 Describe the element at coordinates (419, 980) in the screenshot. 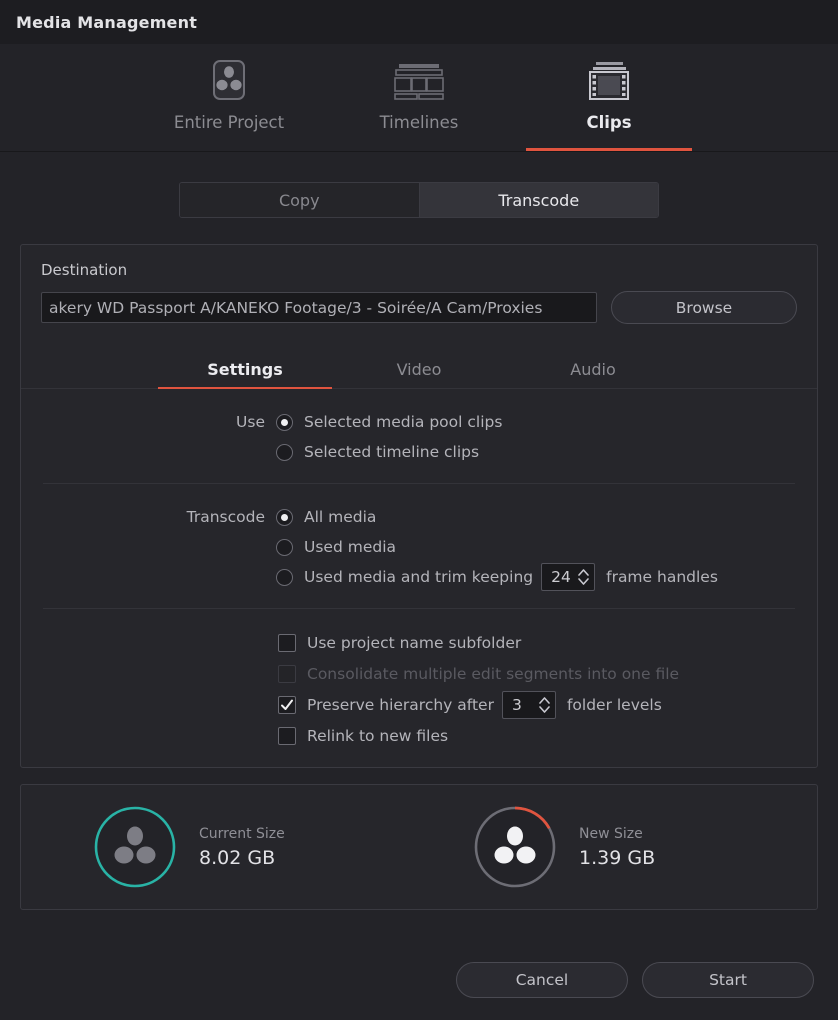

I see `dialog-footer: Cancel Start` at that location.